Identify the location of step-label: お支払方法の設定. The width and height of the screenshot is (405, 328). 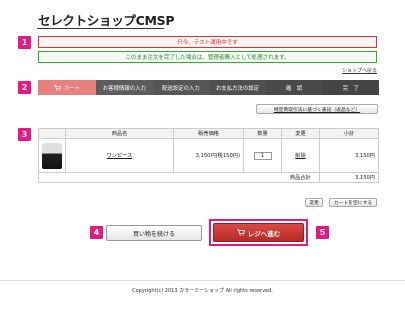
(237, 88).